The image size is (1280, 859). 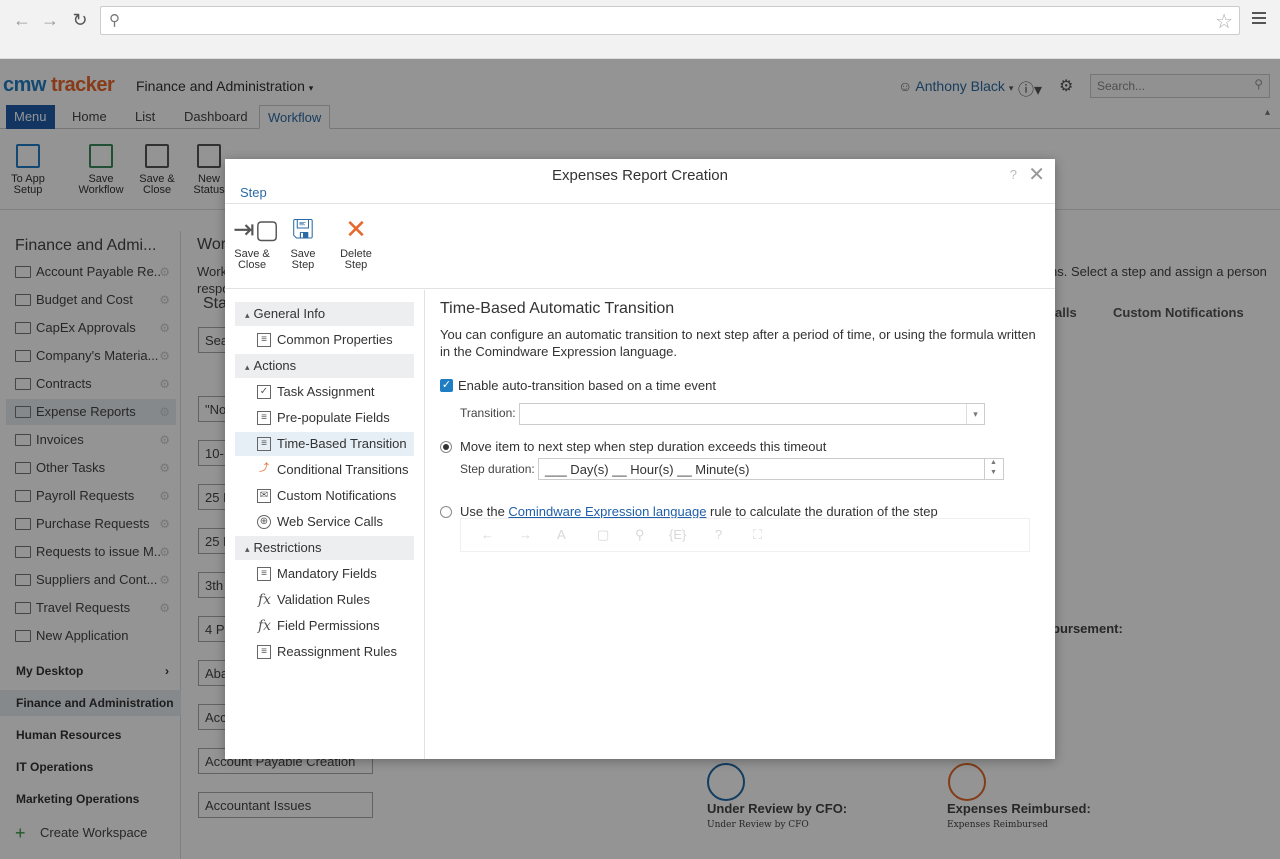 What do you see at coordinates (50, 20) in the screenshot?
I see `forward-icon: →` at bounding box center [50, 20].